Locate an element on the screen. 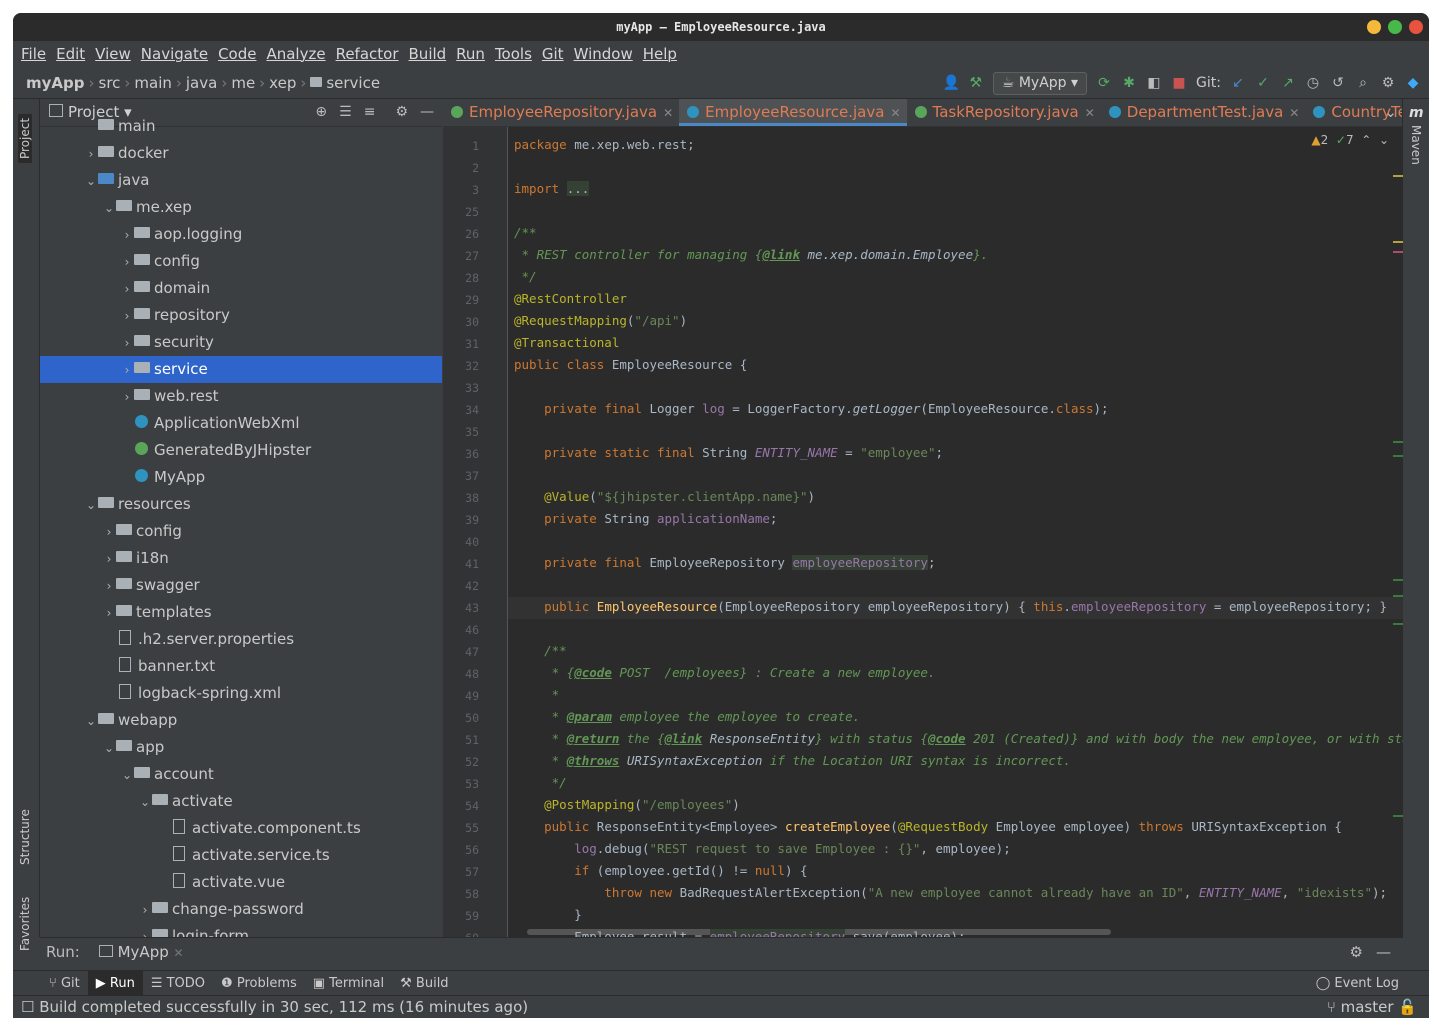  rollback-icon: ↺ is located at coordinates (1338, 83).